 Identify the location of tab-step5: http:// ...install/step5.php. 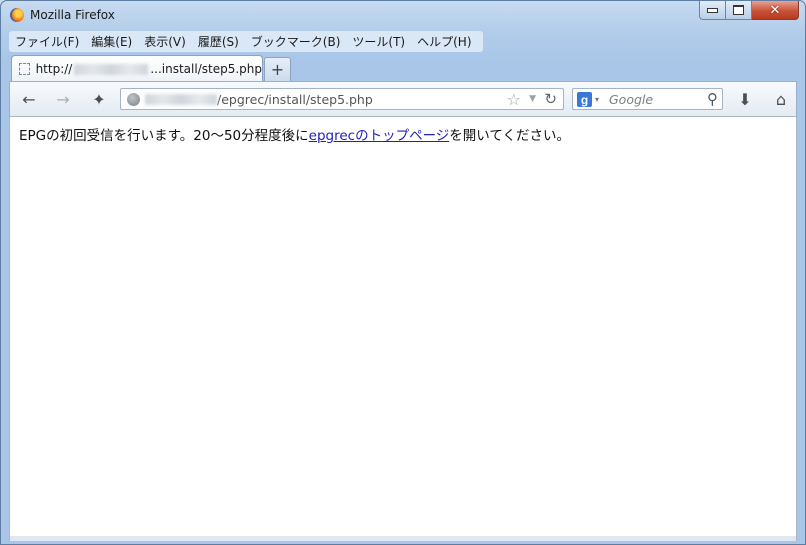
(137, 68).